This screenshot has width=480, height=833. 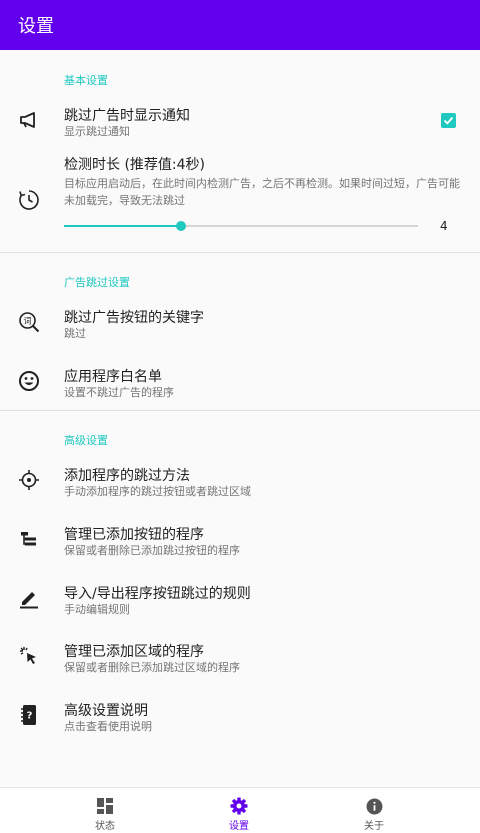 What do you see at coordinates (134, 165) in the screenshot?
I see `pref-duration-title: 检测时长 (推荐值:4秒)` at bounding box center [134, 165].